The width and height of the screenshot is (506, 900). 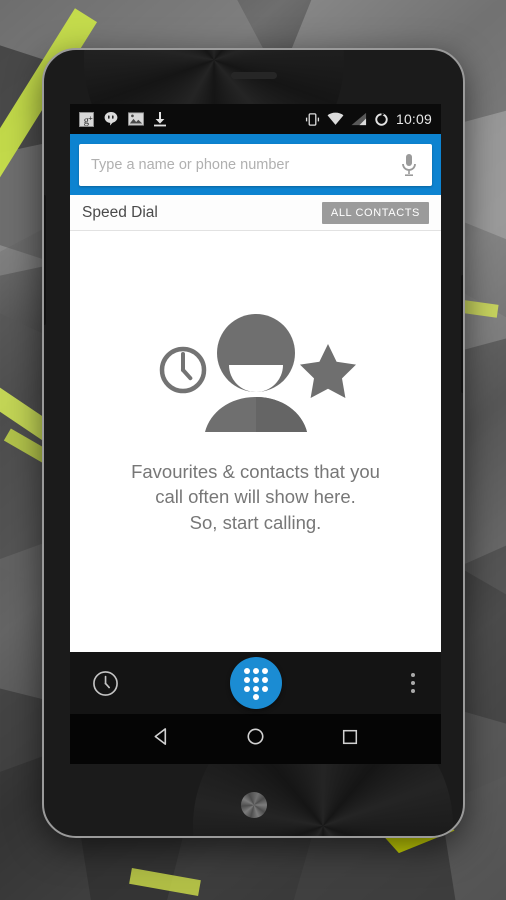 I want to click on status-bar-notification-icons: g +, so click(x=123, y=119).